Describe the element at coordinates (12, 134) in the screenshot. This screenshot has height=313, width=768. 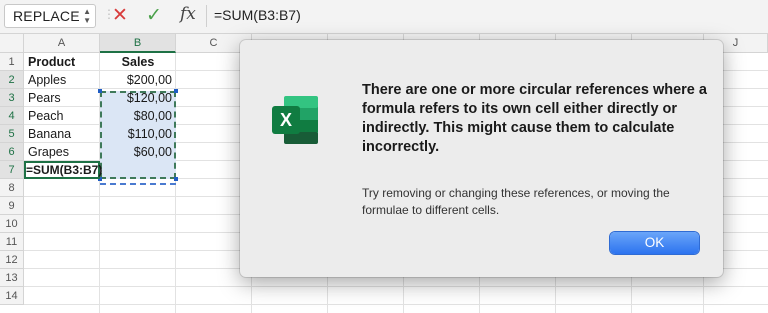
I see `row-header-5: 5` at that location.